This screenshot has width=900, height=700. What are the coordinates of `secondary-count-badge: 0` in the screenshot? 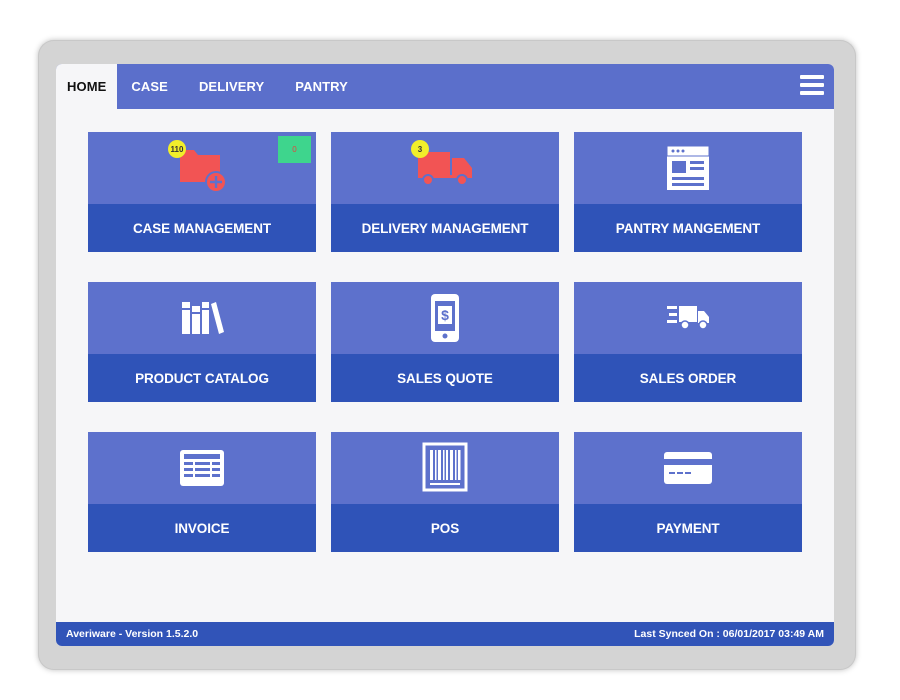 It's located at (294, 149).